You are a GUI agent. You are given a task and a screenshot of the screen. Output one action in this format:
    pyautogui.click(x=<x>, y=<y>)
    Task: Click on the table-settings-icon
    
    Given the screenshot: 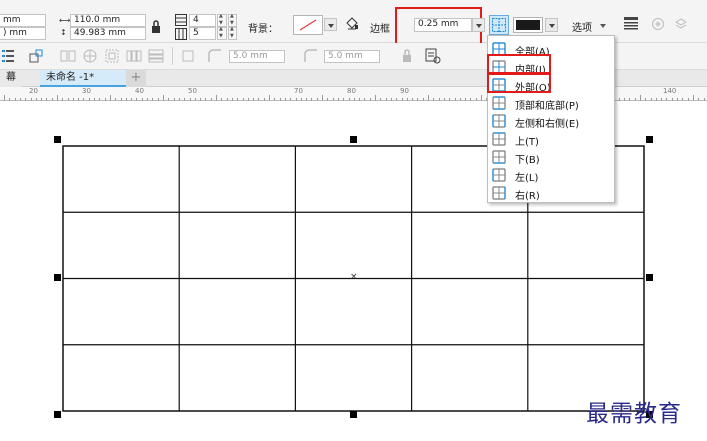 What is the action you would take?
    pyautogui.click(x=433, y=56)
    